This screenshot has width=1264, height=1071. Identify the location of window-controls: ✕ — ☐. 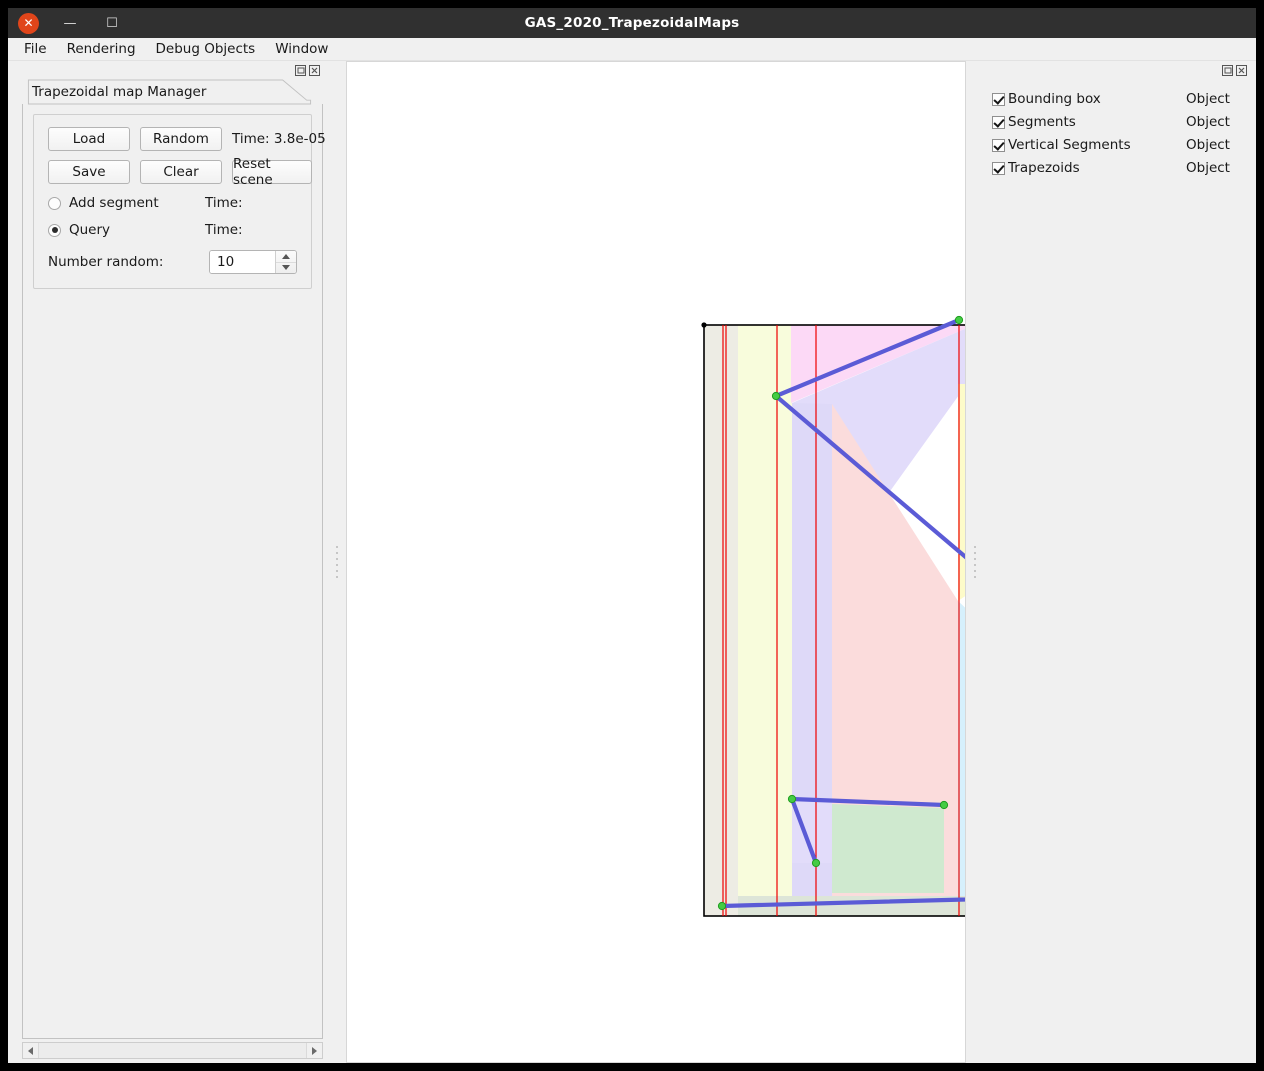
(65, 23).